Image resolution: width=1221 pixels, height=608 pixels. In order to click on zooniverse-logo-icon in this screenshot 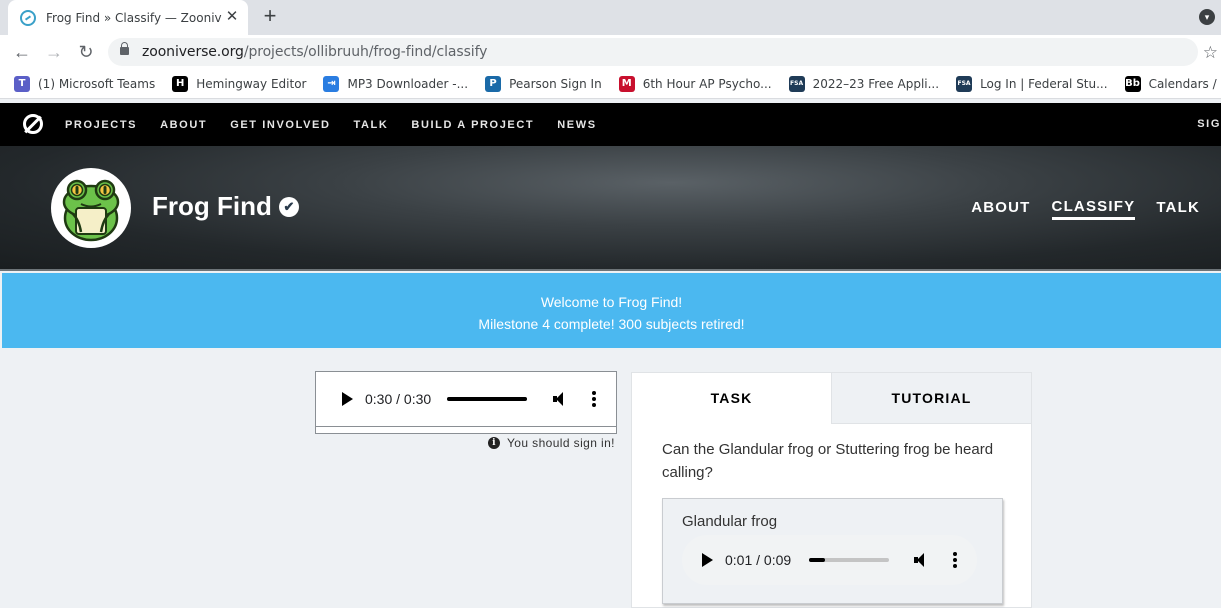, I will do `click(33, 124)`.